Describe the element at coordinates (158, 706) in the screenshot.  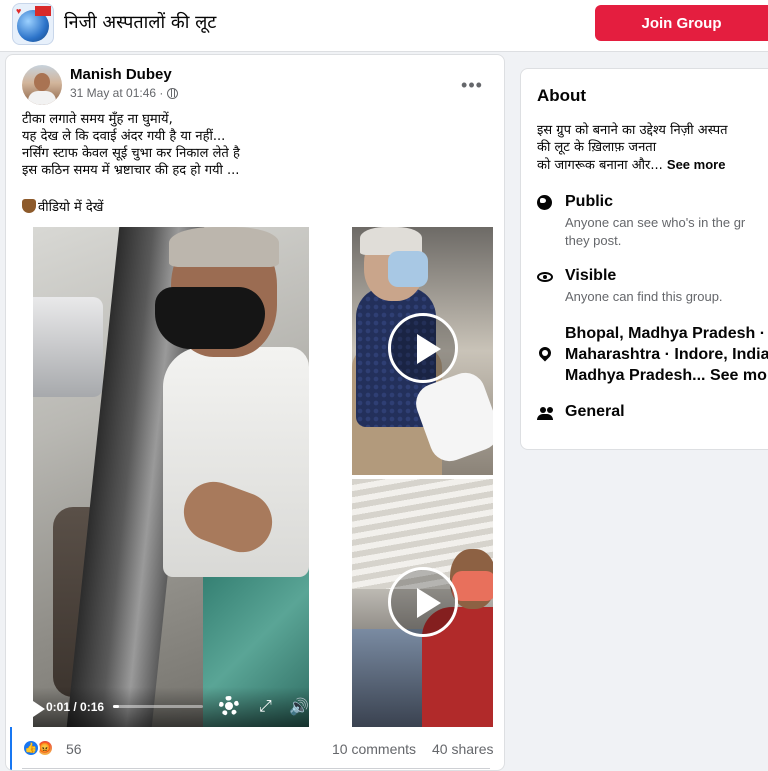
I see `video-progress-bar` at that location.